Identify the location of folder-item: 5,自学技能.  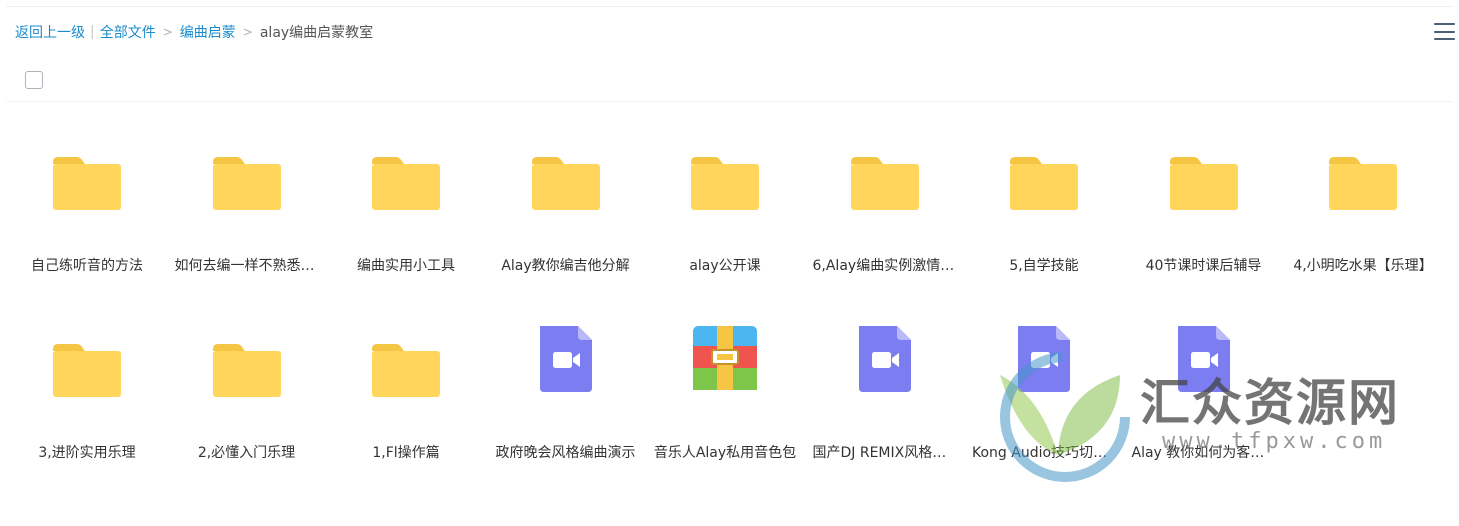
(1044, 190).